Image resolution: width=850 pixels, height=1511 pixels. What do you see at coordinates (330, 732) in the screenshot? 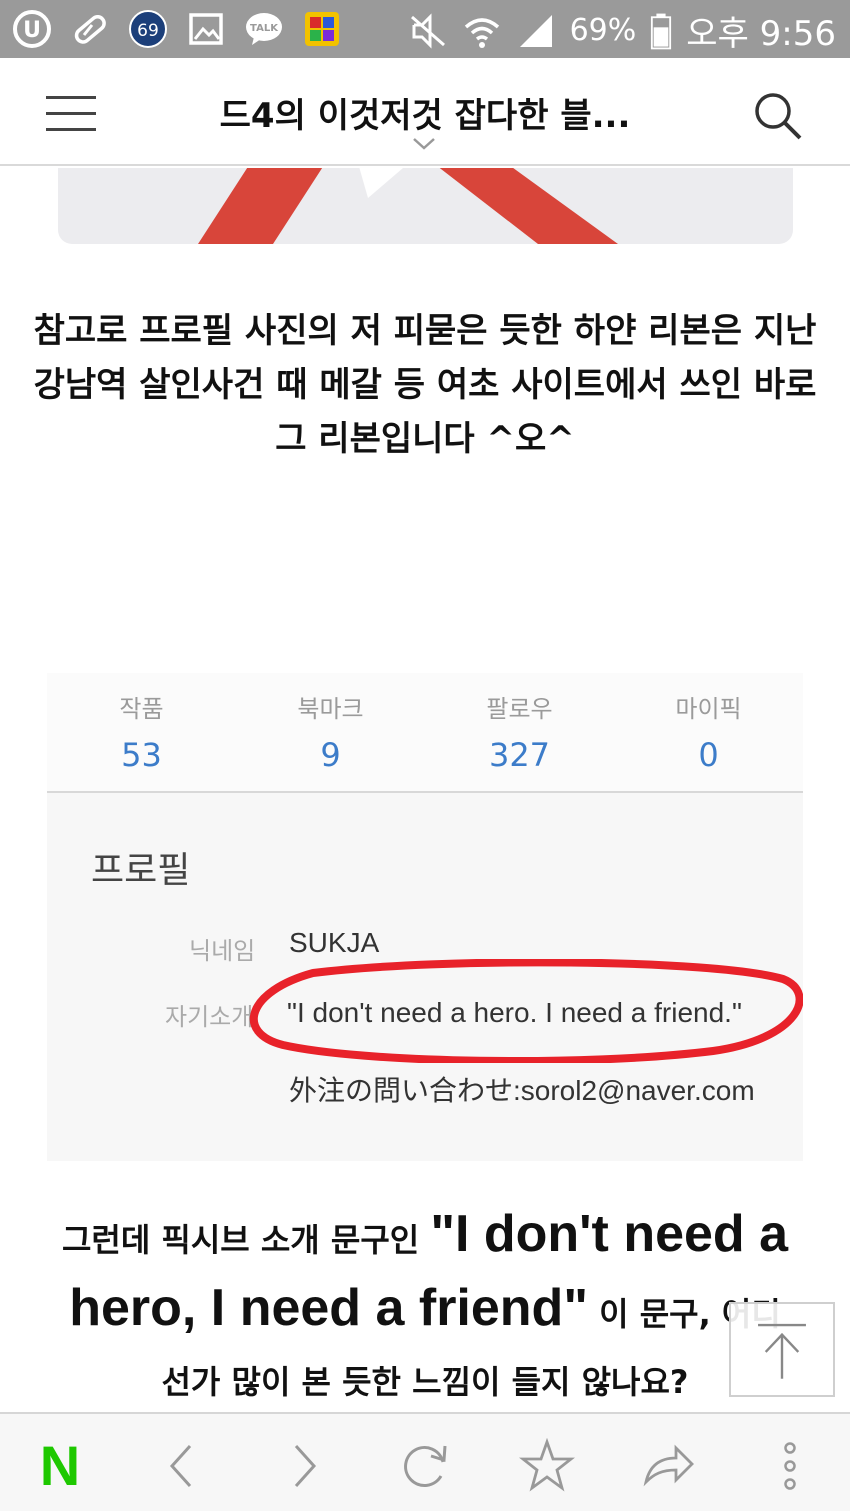
I see `stat-bookmarks: 북마크 9` at bounding box center [330, 732].